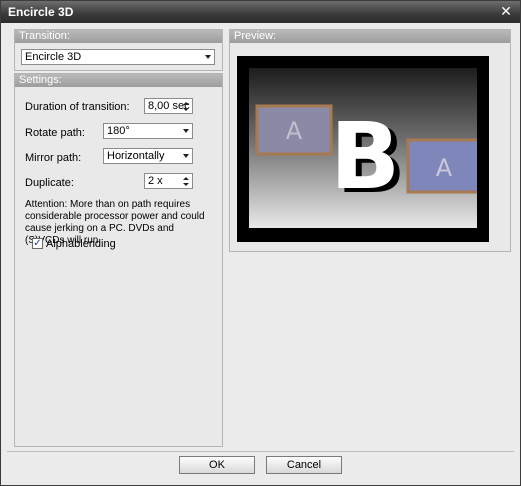 This screenshot has width=521, height=486. What do you see at coordinates (118, 131) in the screenshot?
I see `rotate-value: 180°` at bounding box center [118, 131].